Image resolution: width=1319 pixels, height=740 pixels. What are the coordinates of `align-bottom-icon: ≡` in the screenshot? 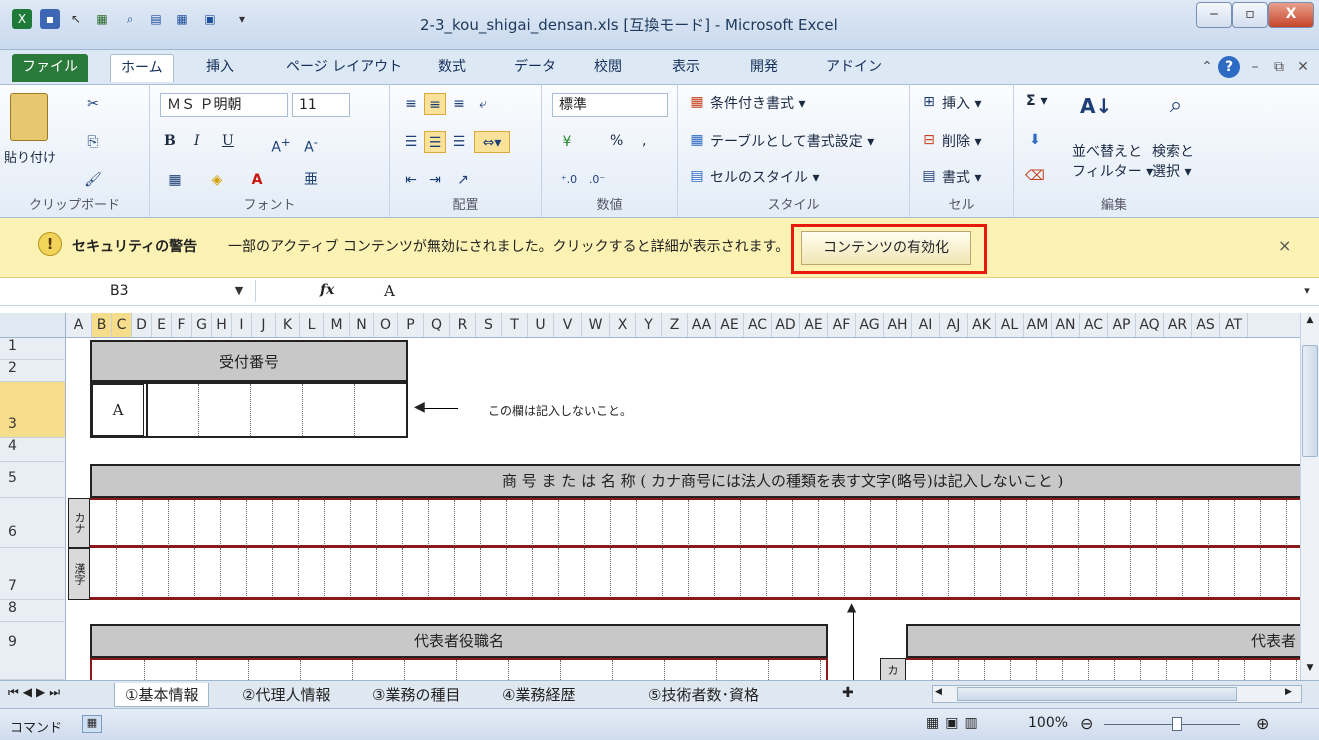 It's located at (459, 104).